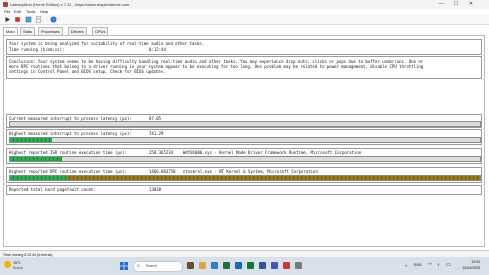 This screenshot has height=275, width=489. Describe the element at coordinates (5, 4) in the screenshot. I see `app-icon` at that location.